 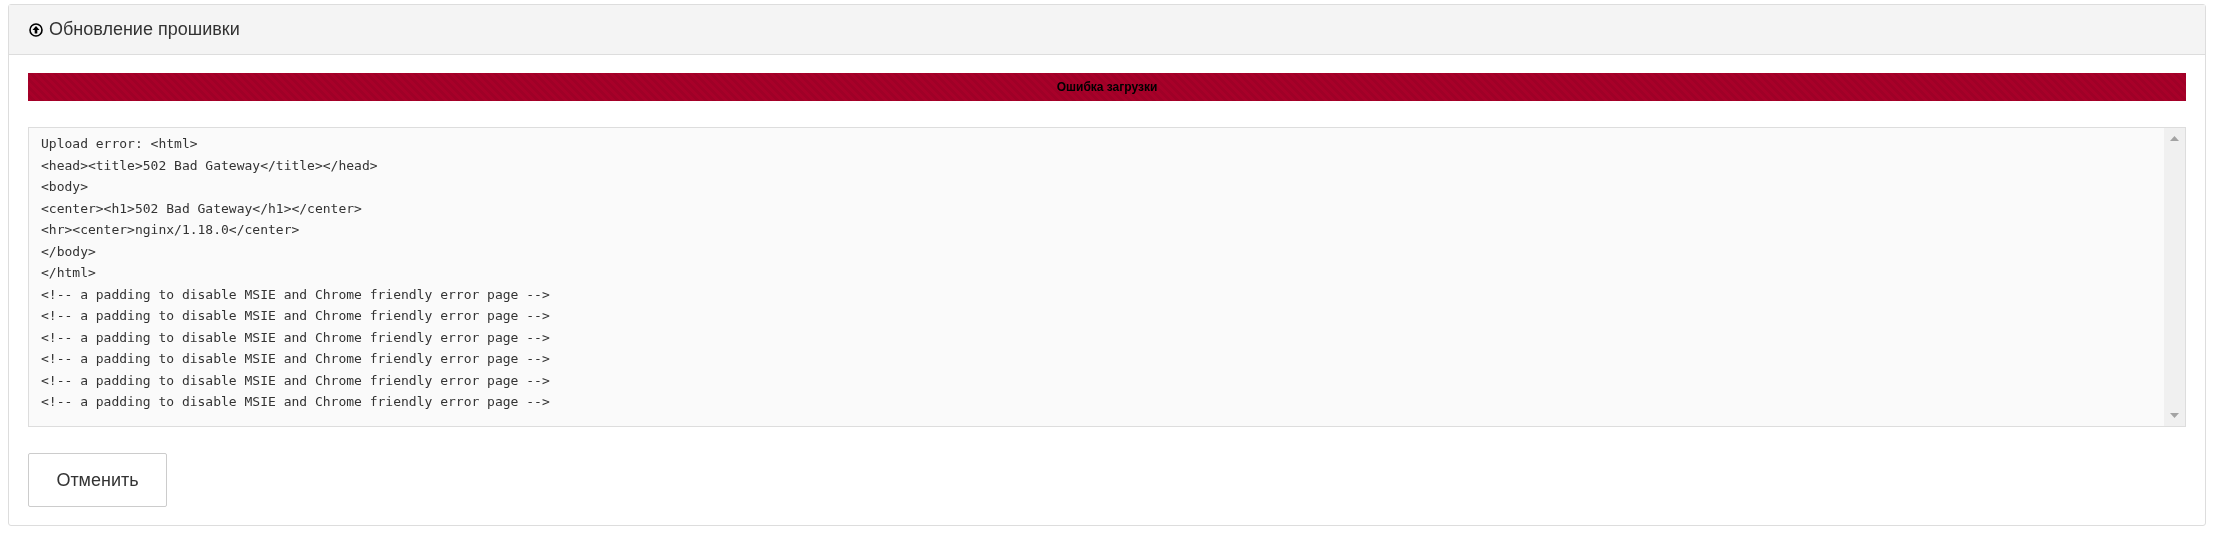 What do you see at coordinates (36, 29) in the screenshot?
I see `upload-icon` at bounding box center [36, 29].